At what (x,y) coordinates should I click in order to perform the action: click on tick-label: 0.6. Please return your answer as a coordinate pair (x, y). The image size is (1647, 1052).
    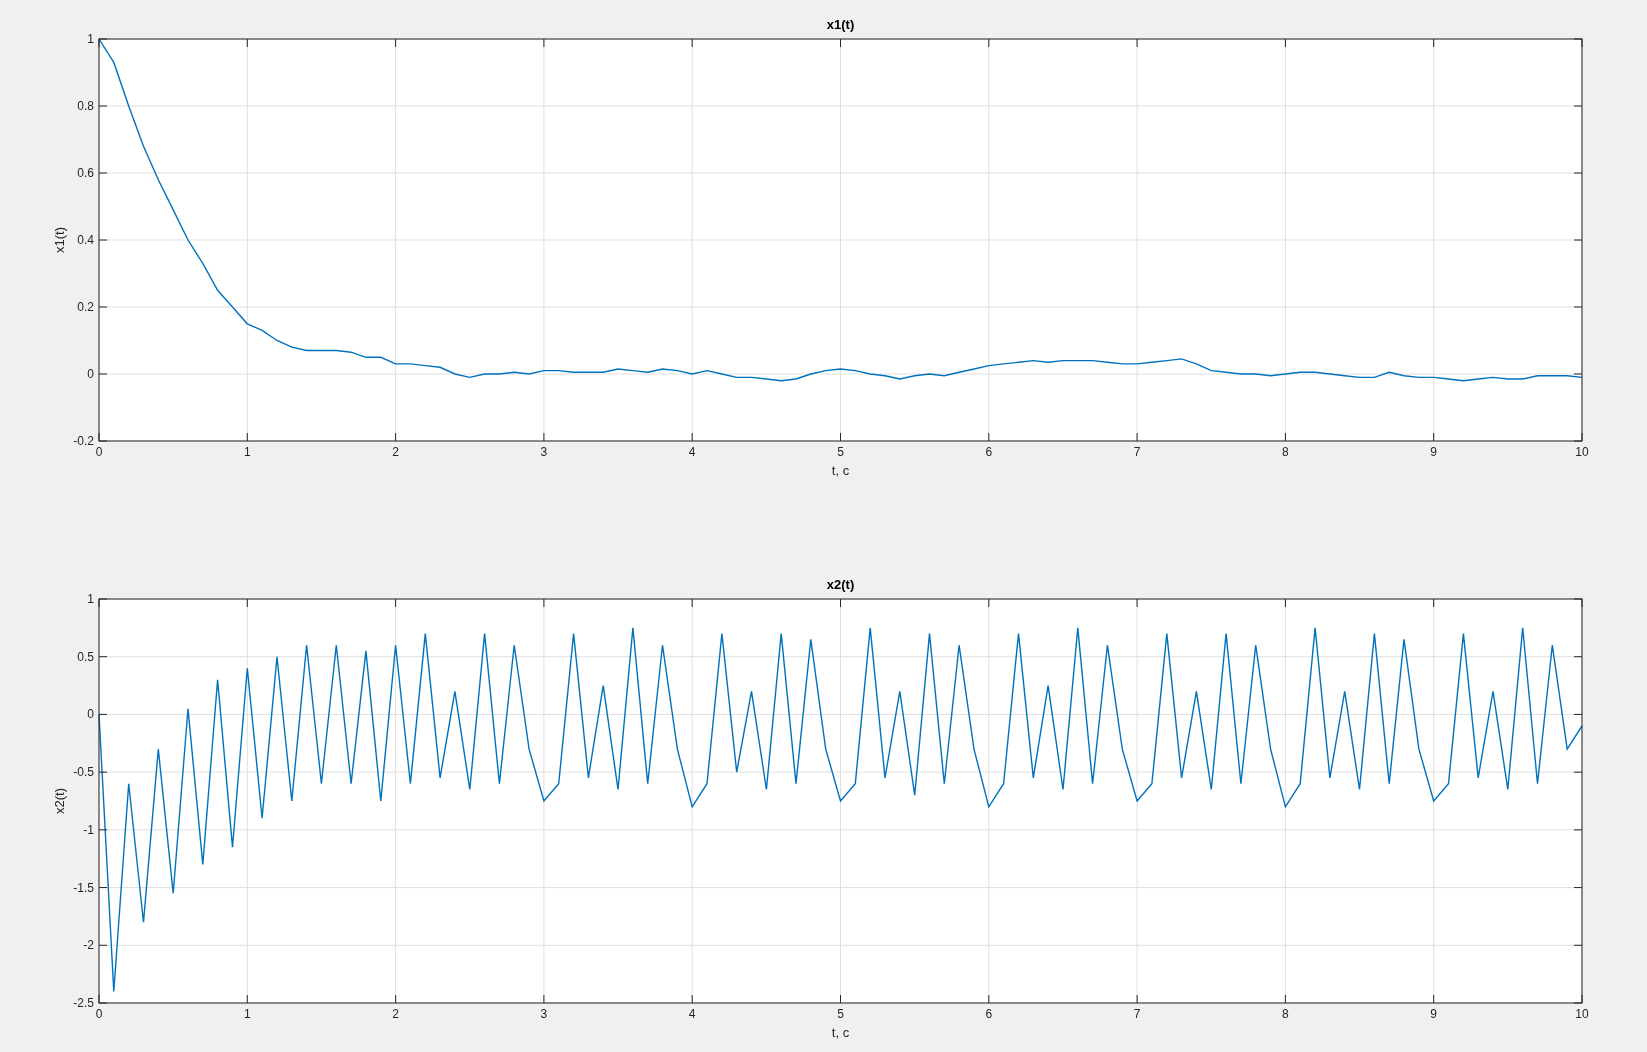
    Looking at the image, I should click on (85, 173).